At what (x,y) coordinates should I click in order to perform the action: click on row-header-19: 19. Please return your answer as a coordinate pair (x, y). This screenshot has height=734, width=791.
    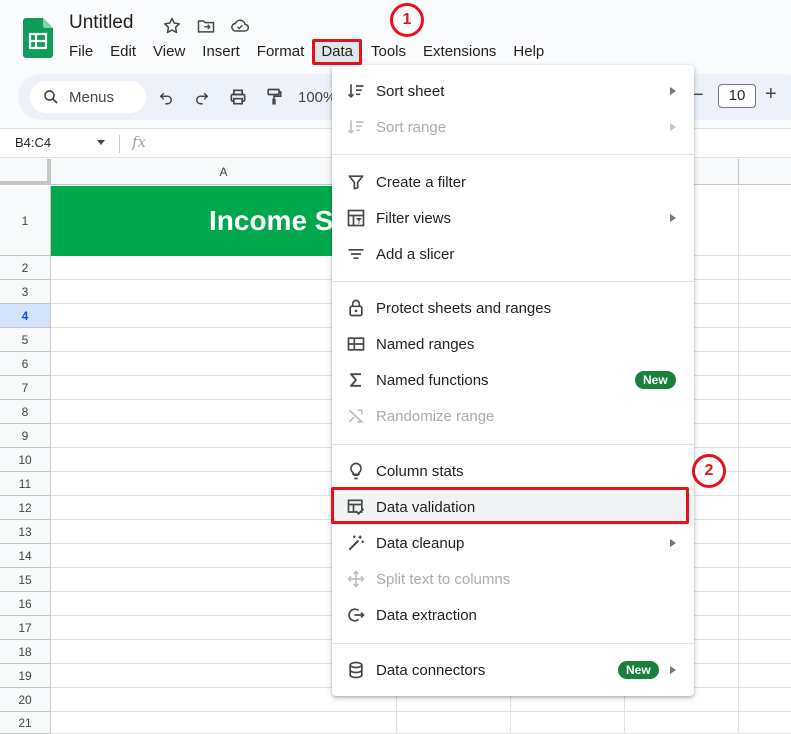
    Looking at the image, I should click on (25, 676).